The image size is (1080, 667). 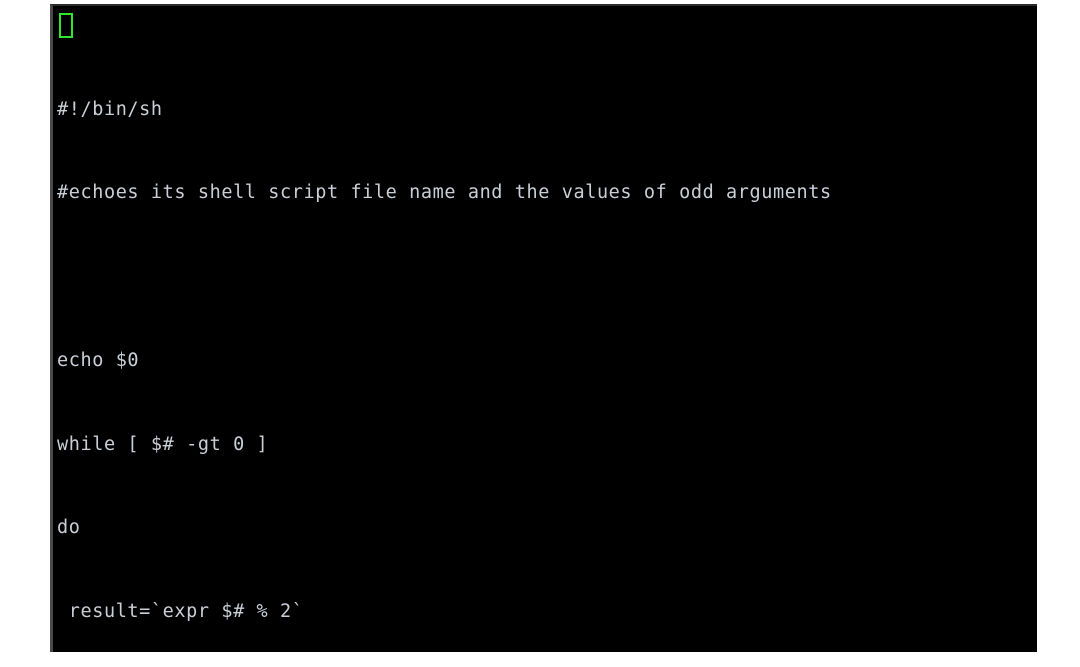 I want to click on code-line: while [ $# -gt 0 ], so click(x=163, y=444).